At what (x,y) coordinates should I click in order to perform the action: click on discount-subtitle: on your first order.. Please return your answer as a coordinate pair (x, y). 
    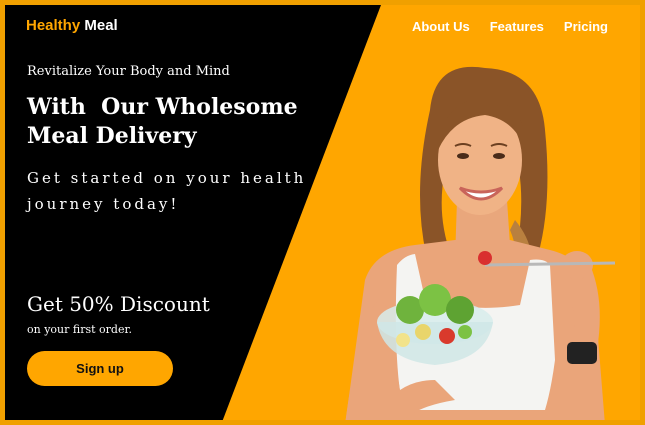
    Looking at the image, I should click on (80, 329).